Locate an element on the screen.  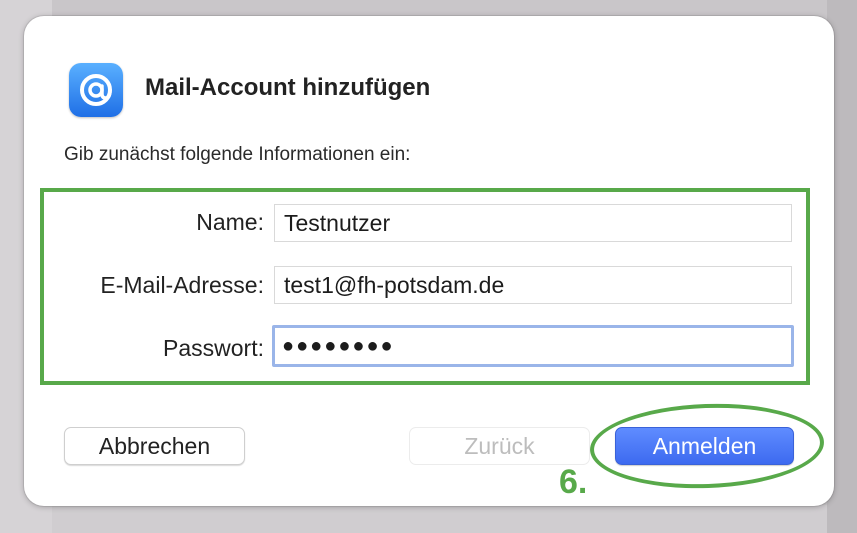
intro-text: Gib zunächst folgende Informationen ein: is located at coordinates (237, 154).